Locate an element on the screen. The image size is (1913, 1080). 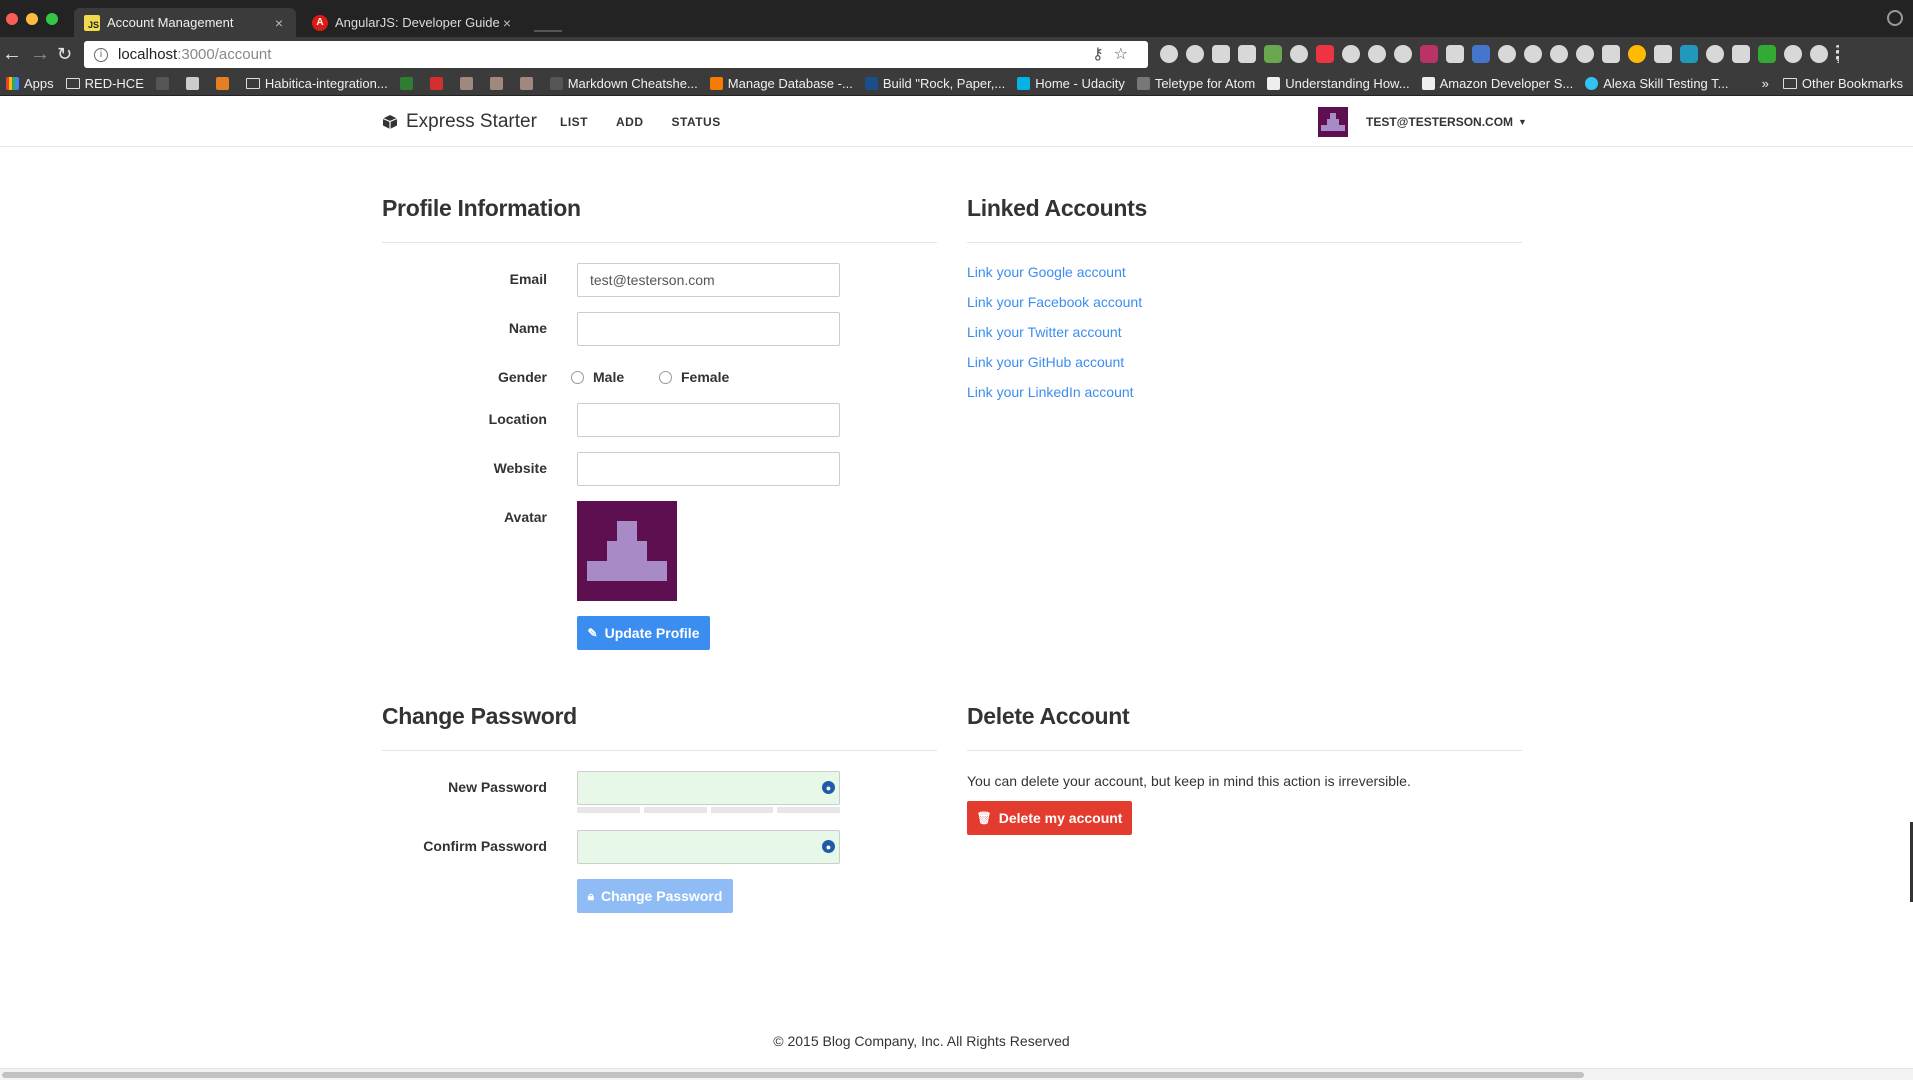
new-tab-button is located at coordinates (548, 27).